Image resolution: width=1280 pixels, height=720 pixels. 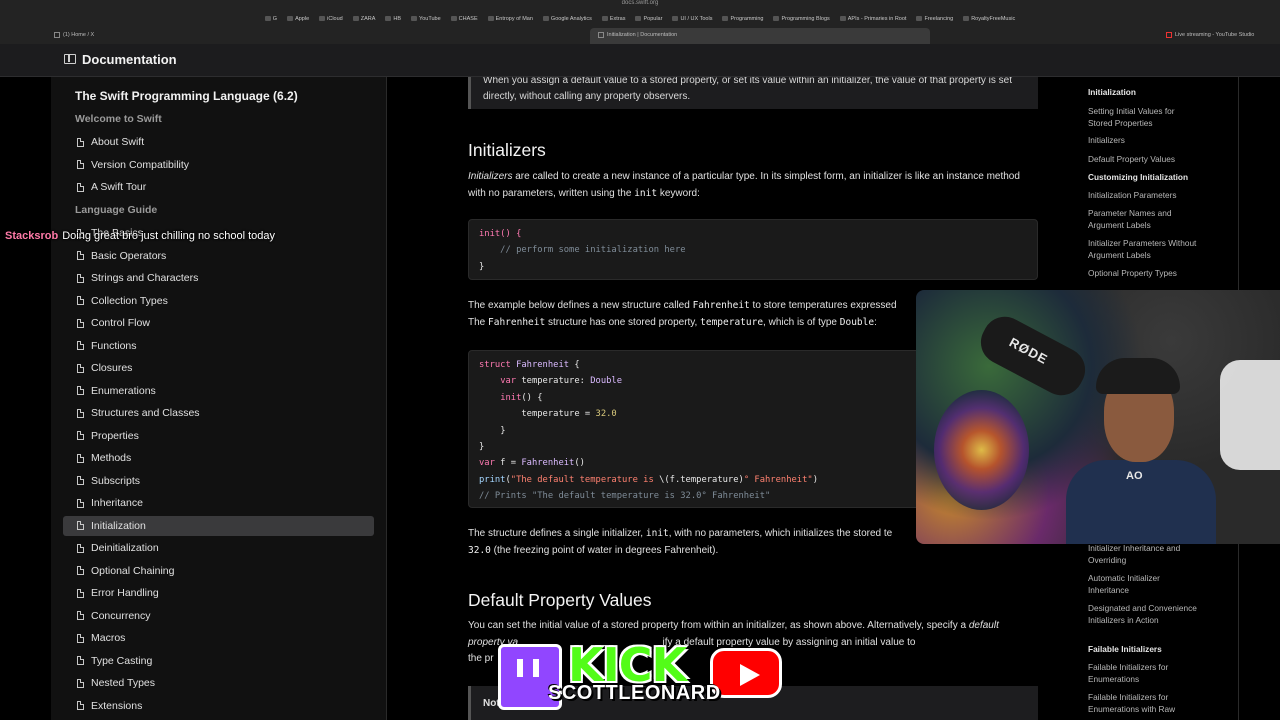 I want to click on tab-x-home: (1) Home / X, so click(x=74, y=36).